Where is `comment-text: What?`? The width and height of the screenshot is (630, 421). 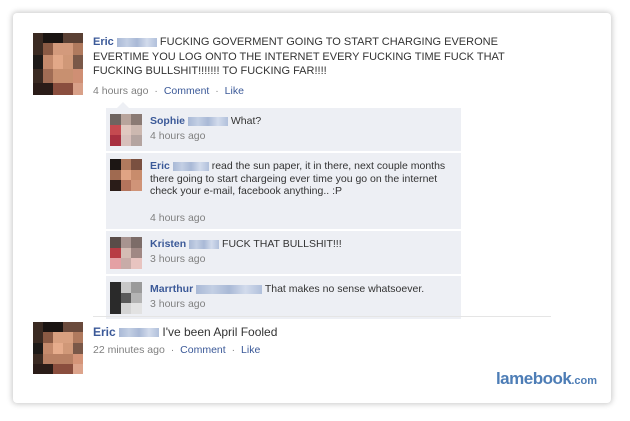
comment-text: What? is located at coordinates (246, 121).